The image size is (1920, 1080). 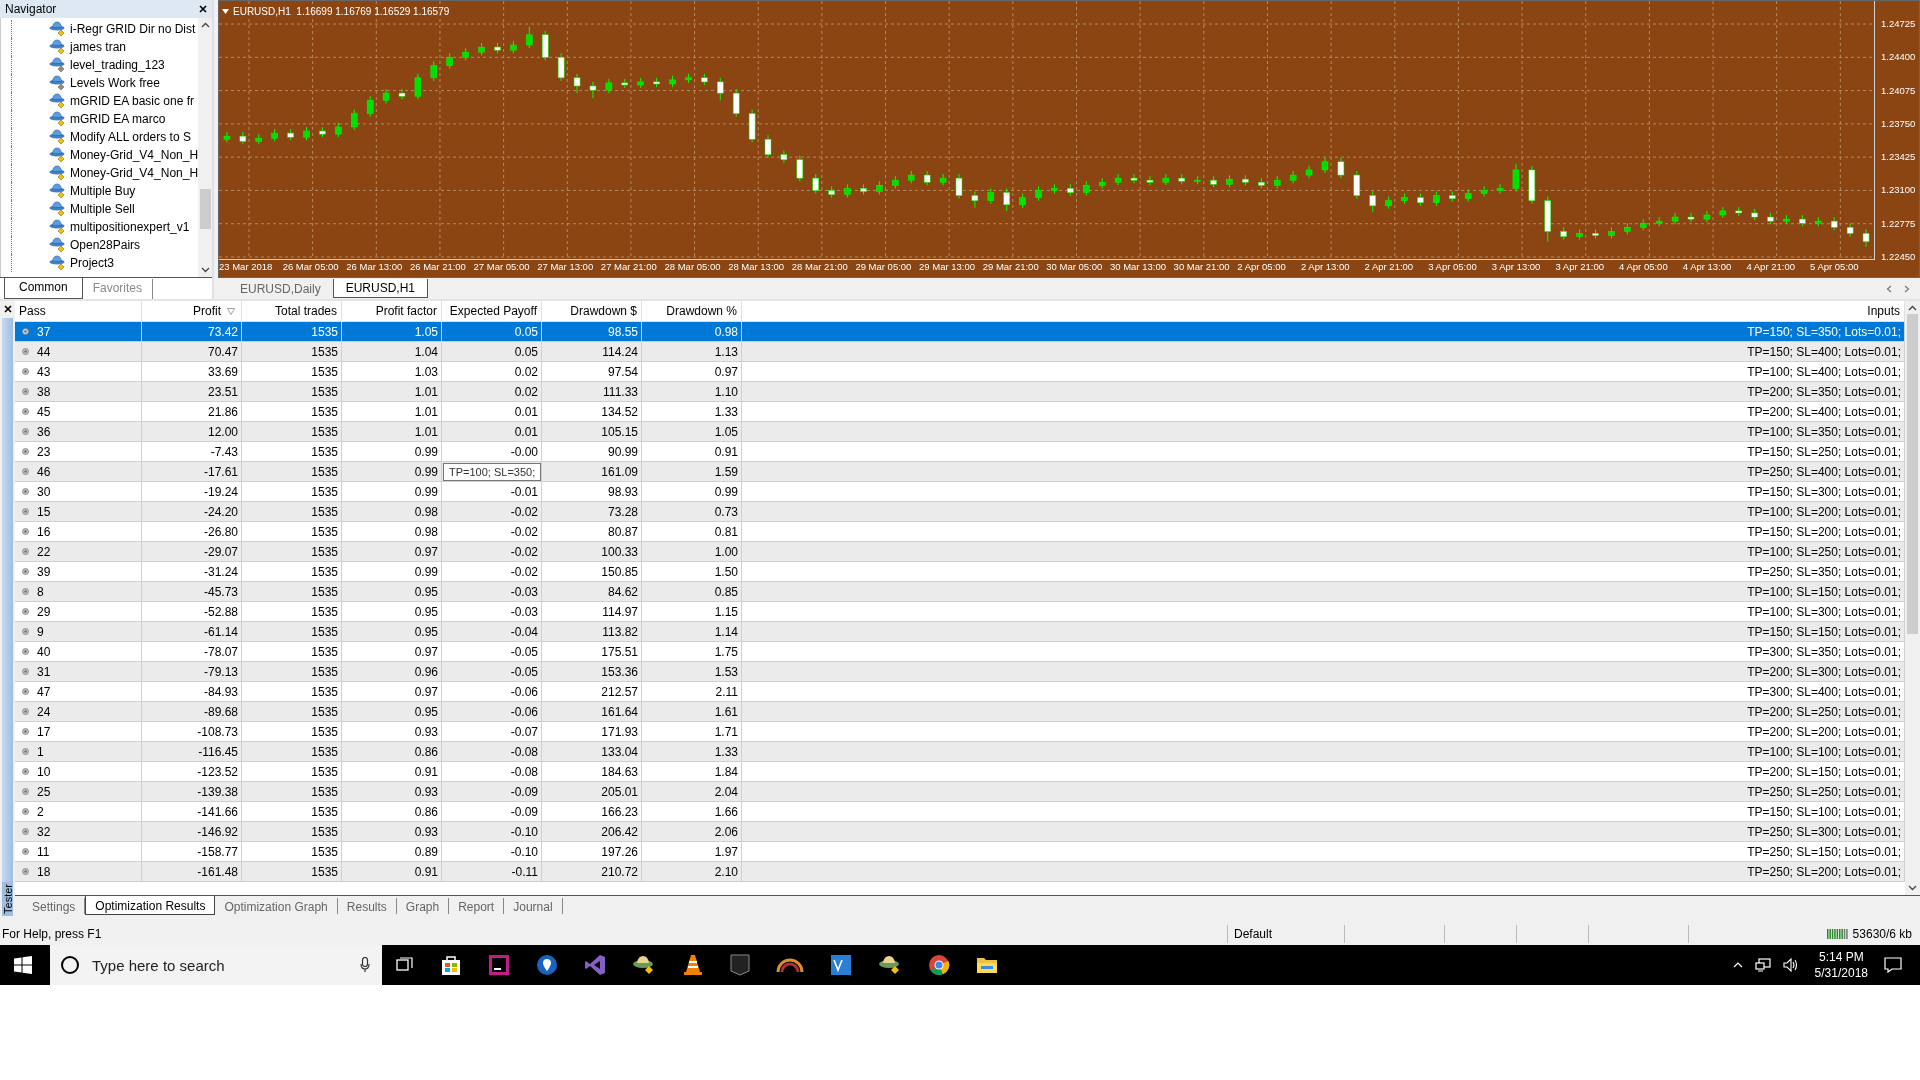 What do you see at coordinates (960, 652) in the screenshot?
I see `table-row: 40 -78.07 1535 0.97 -0.05 175.51 1.75 TP=300; SL=350; Lots=0.01;` at bounding box center [960, 652].